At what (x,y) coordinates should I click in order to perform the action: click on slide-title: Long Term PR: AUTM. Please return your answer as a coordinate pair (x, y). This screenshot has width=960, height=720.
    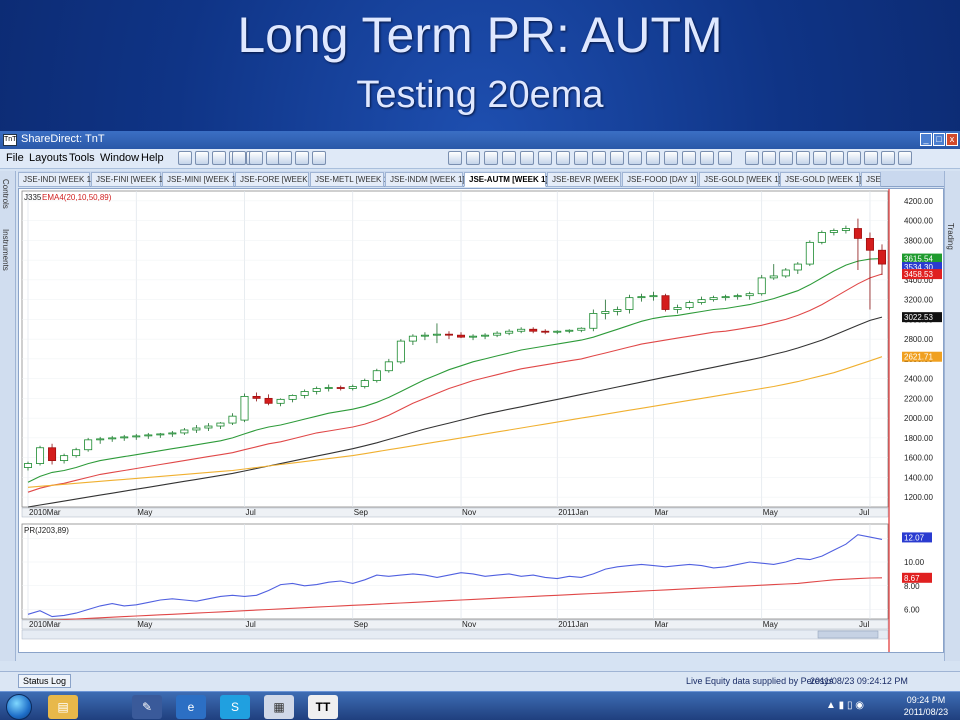
    Looking at the image, I should click on (480, 35).